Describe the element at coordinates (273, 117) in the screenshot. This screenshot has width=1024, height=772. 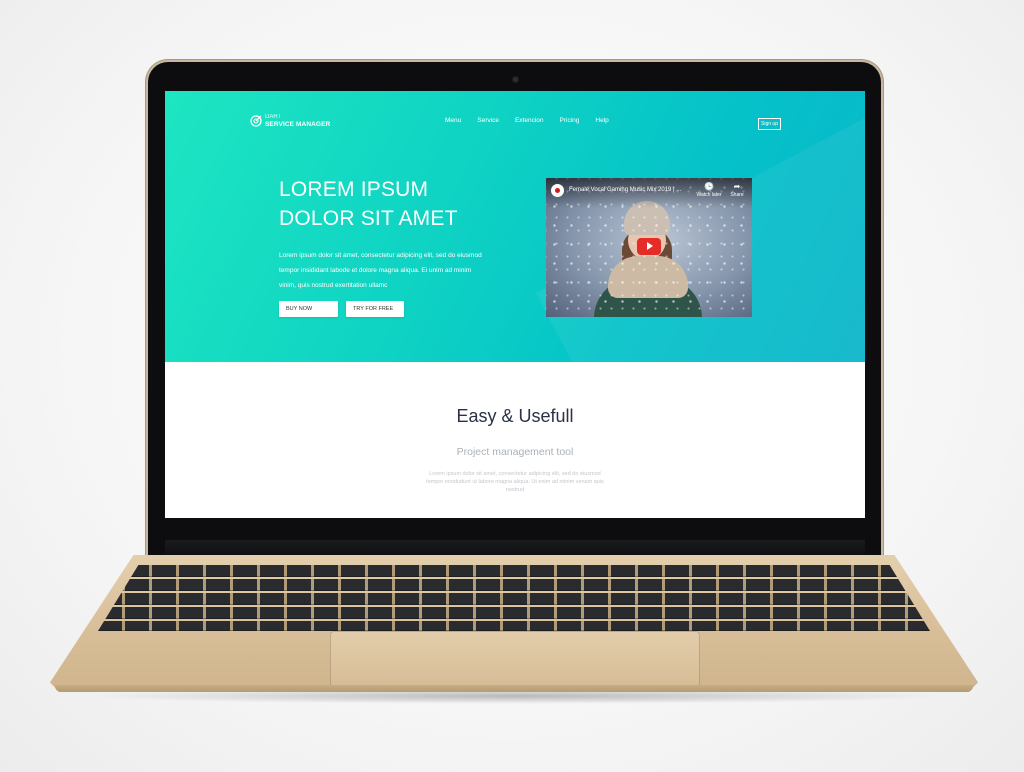
I see `brand-line1: DART` at that location.